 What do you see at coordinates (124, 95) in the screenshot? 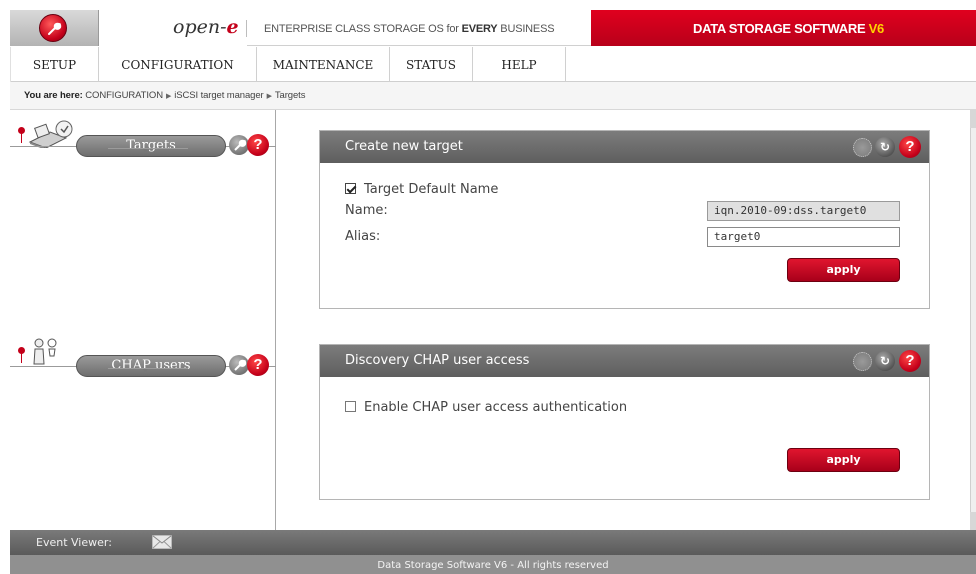
I see `breadcrumb-item: CONFIGURATION` at bounding box center [124, 95].